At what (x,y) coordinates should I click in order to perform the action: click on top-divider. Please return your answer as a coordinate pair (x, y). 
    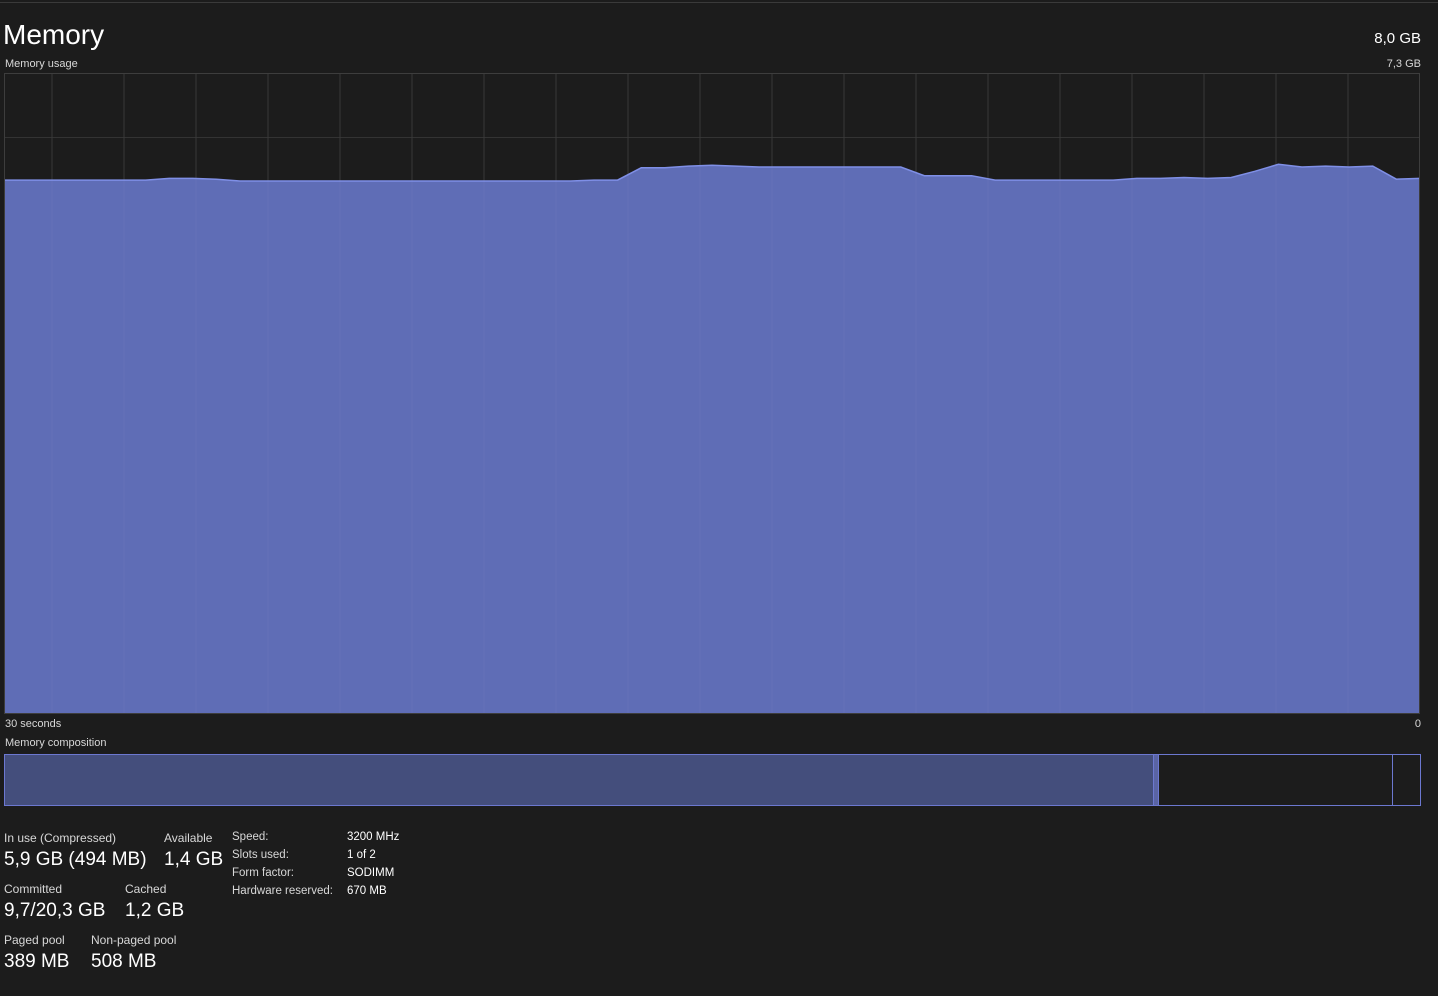
    Looking at the image, I should click on (719, 2).